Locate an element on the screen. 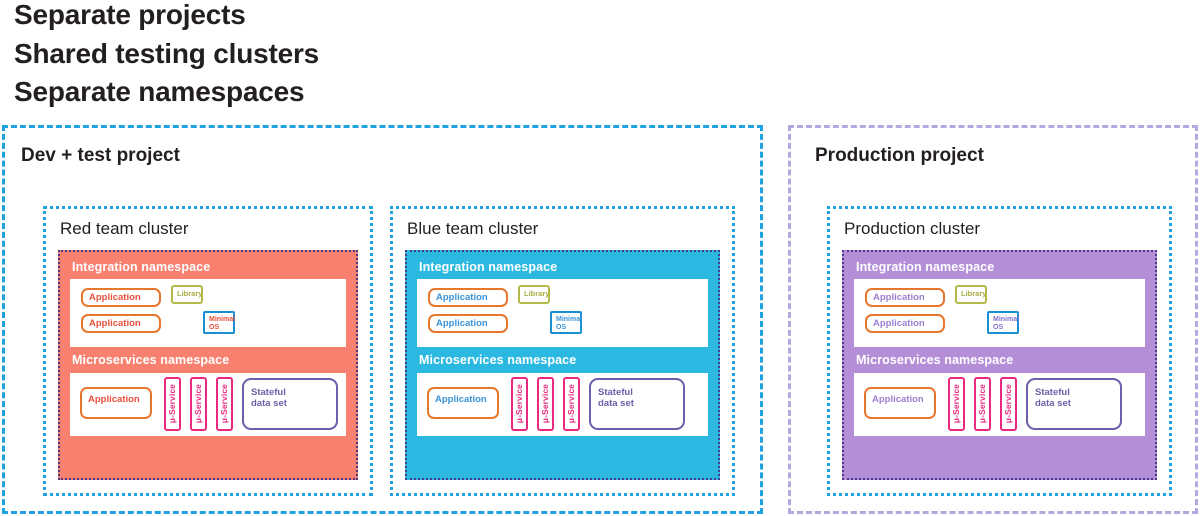 The image size is (1200, 516). heading-separate-projects: Separate projects is located at coordinates (130, 15).